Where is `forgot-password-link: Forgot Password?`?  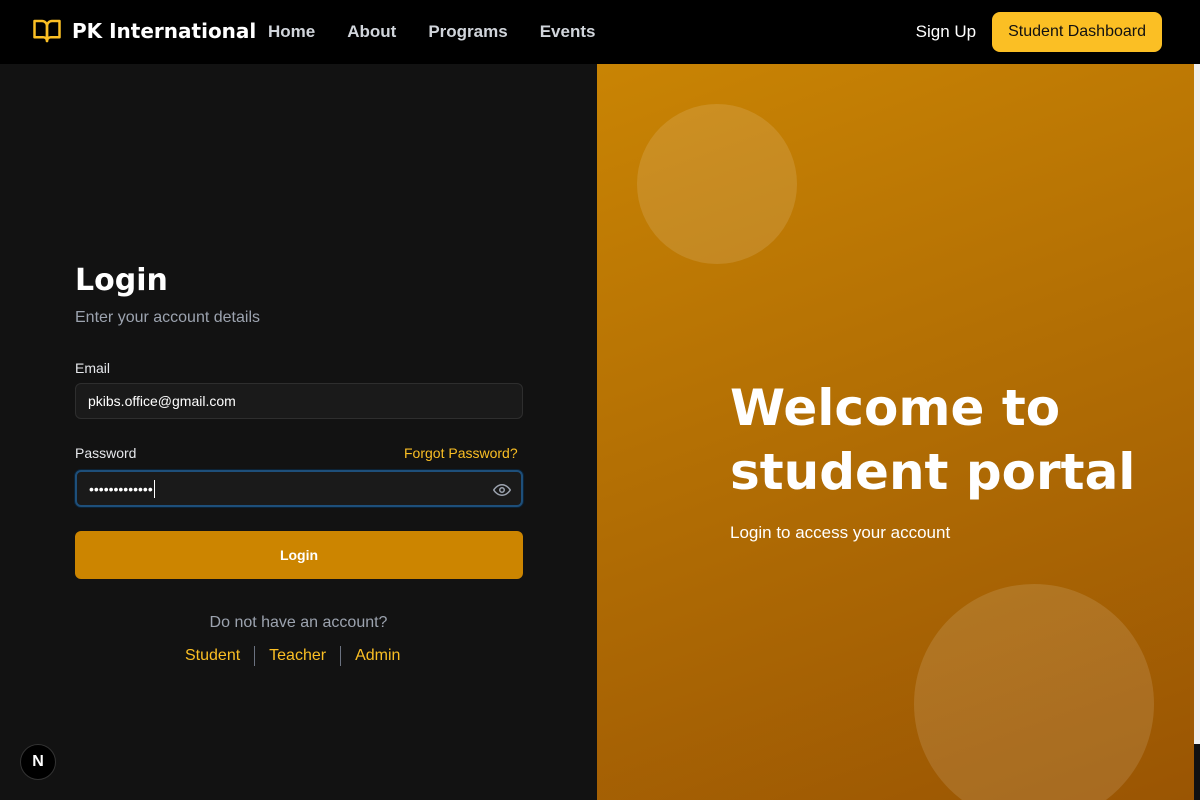 forgot-password-link: Forgot Password? is located at coordinates (461, 453).